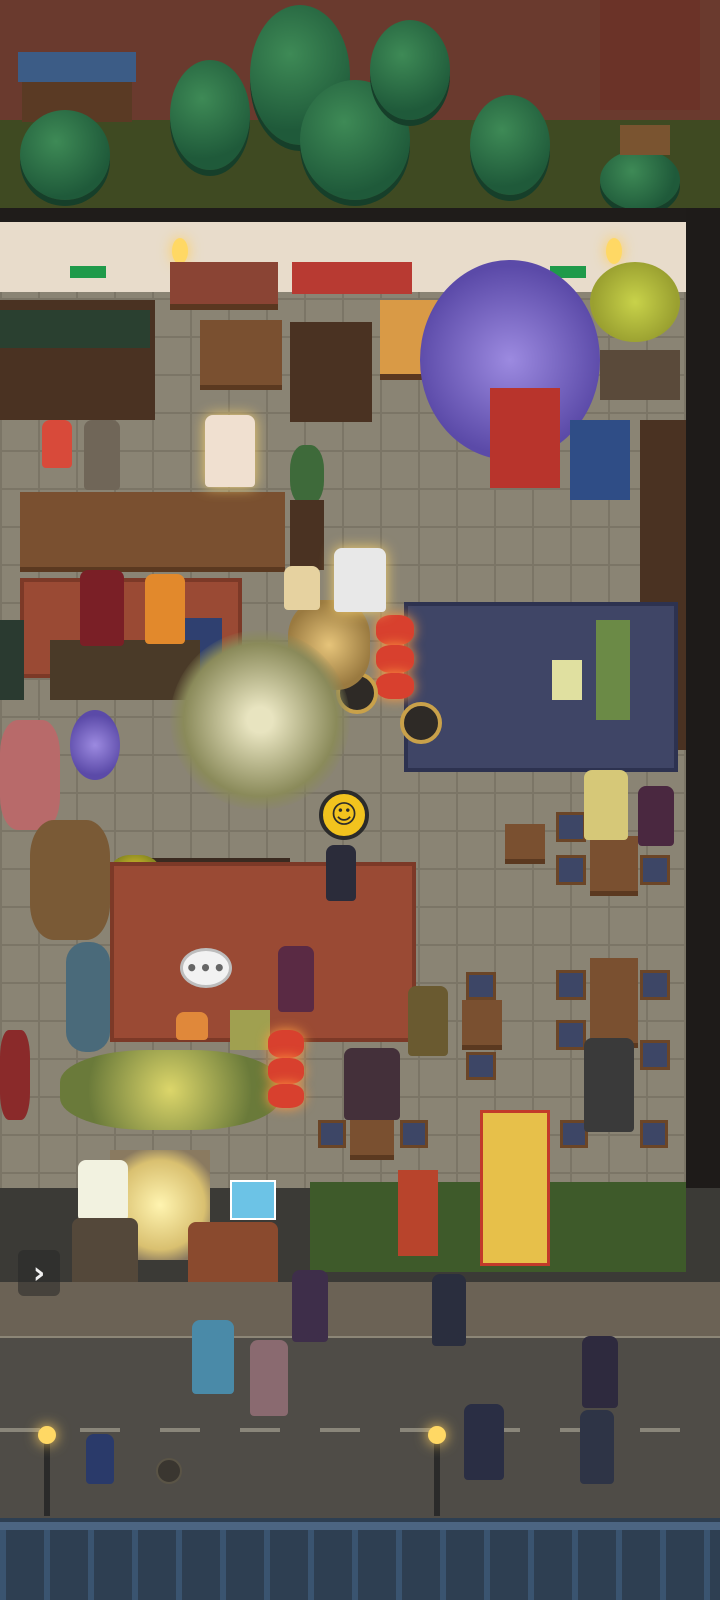 The height and width of the screenshot is (1600, 720). I want to click on claw-machine, so click(515, 1188).